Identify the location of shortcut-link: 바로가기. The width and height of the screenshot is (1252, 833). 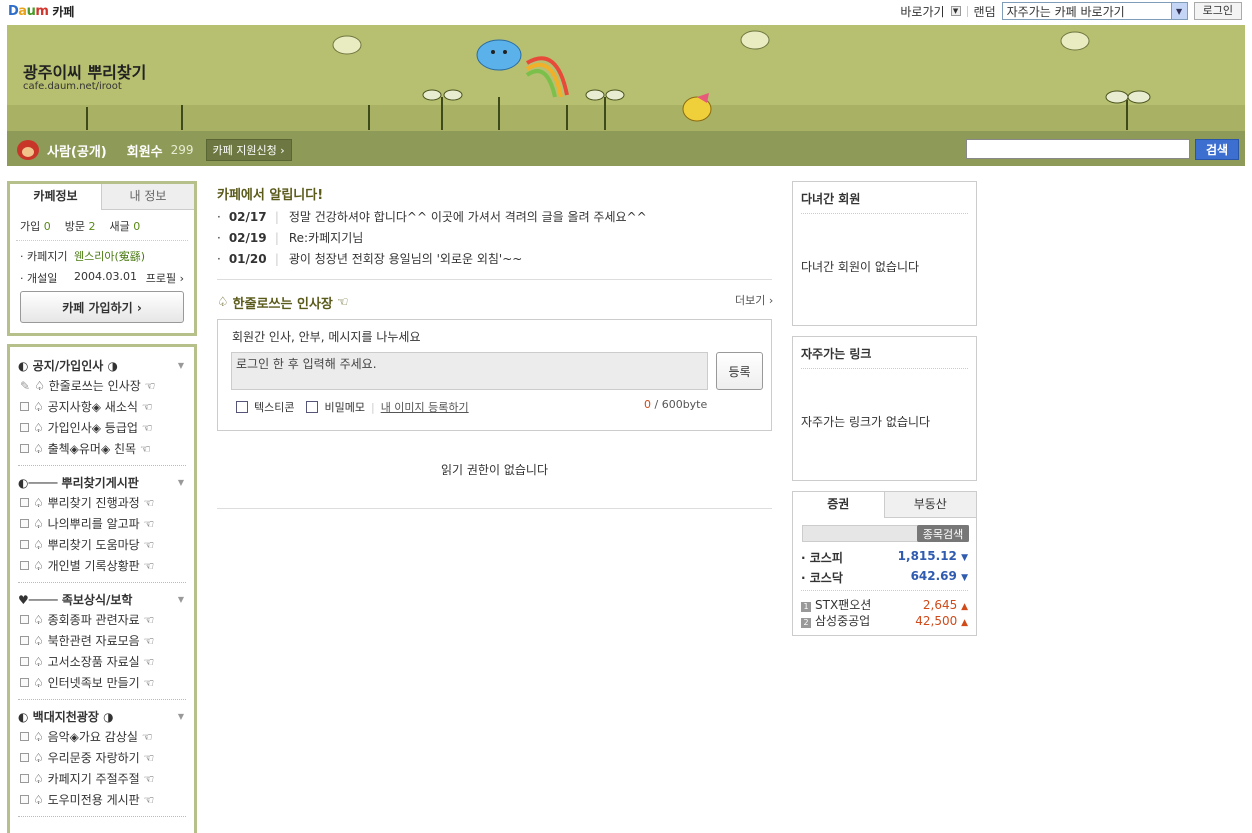
(922, 11).